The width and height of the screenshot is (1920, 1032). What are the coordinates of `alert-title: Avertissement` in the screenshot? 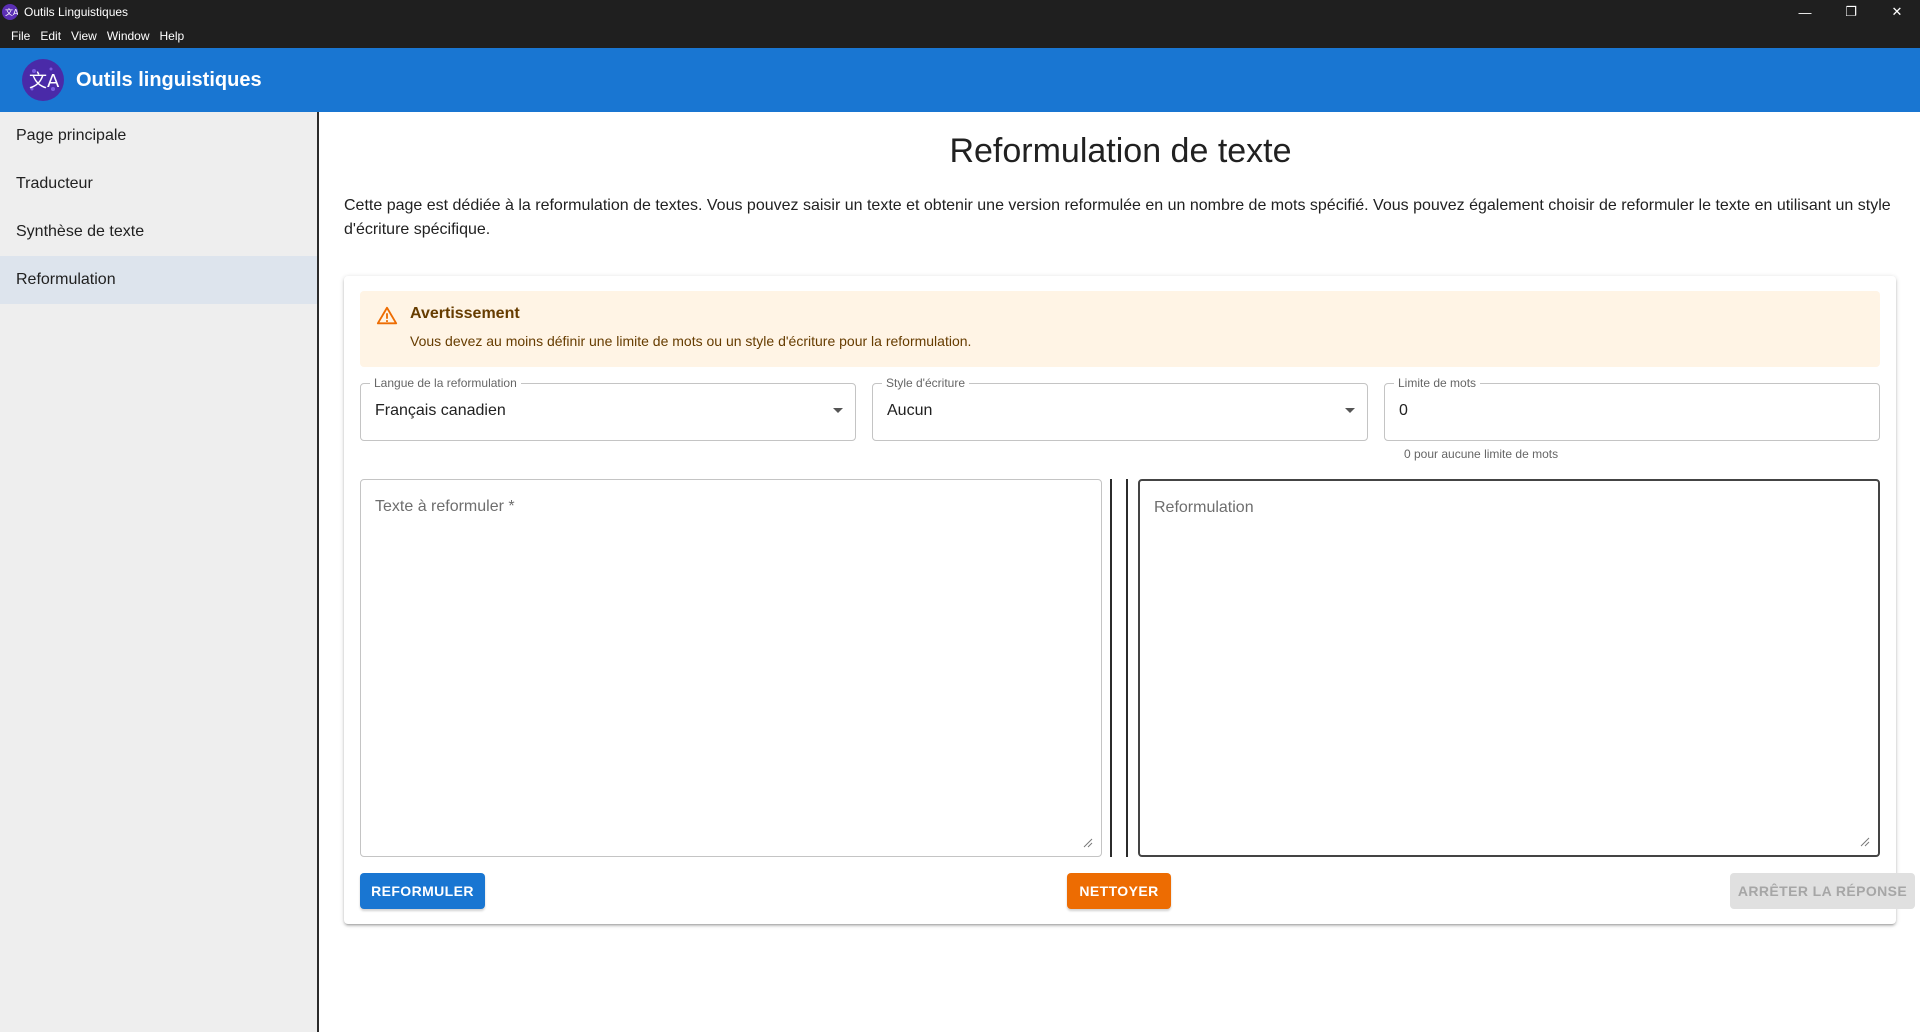 It's located at (465, 313).